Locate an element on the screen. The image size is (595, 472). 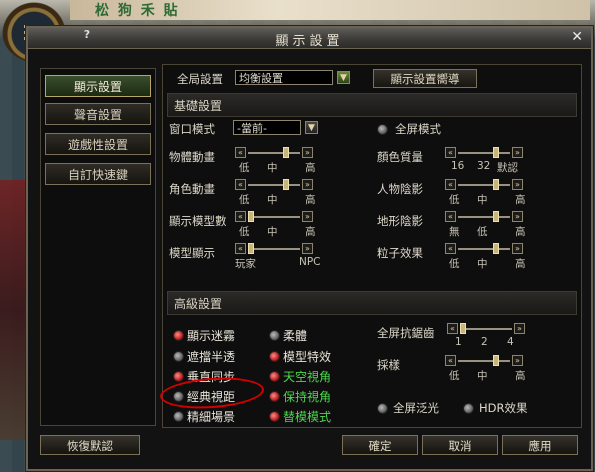
option-label-mid-1: 模型特效 is located at coordinates (307, 356).